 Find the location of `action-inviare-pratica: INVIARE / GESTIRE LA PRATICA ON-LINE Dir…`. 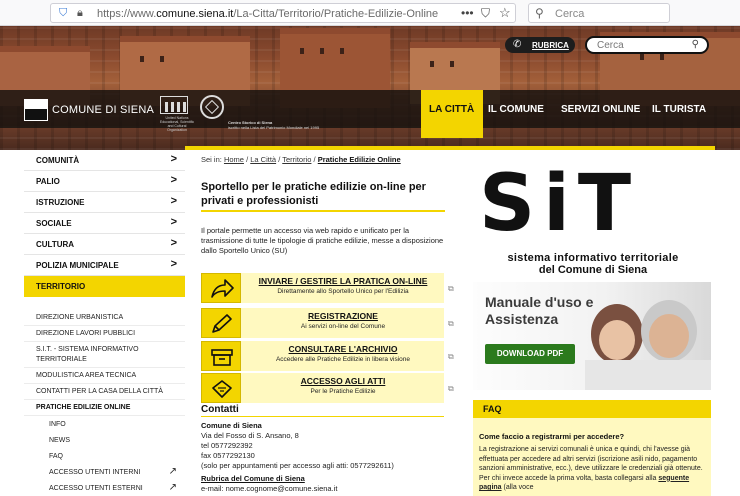

action-inviare-pratica: INVIARE / GESTIRE LA PRATICA ON-LINE Dir… is located at coordinates (327, 288).